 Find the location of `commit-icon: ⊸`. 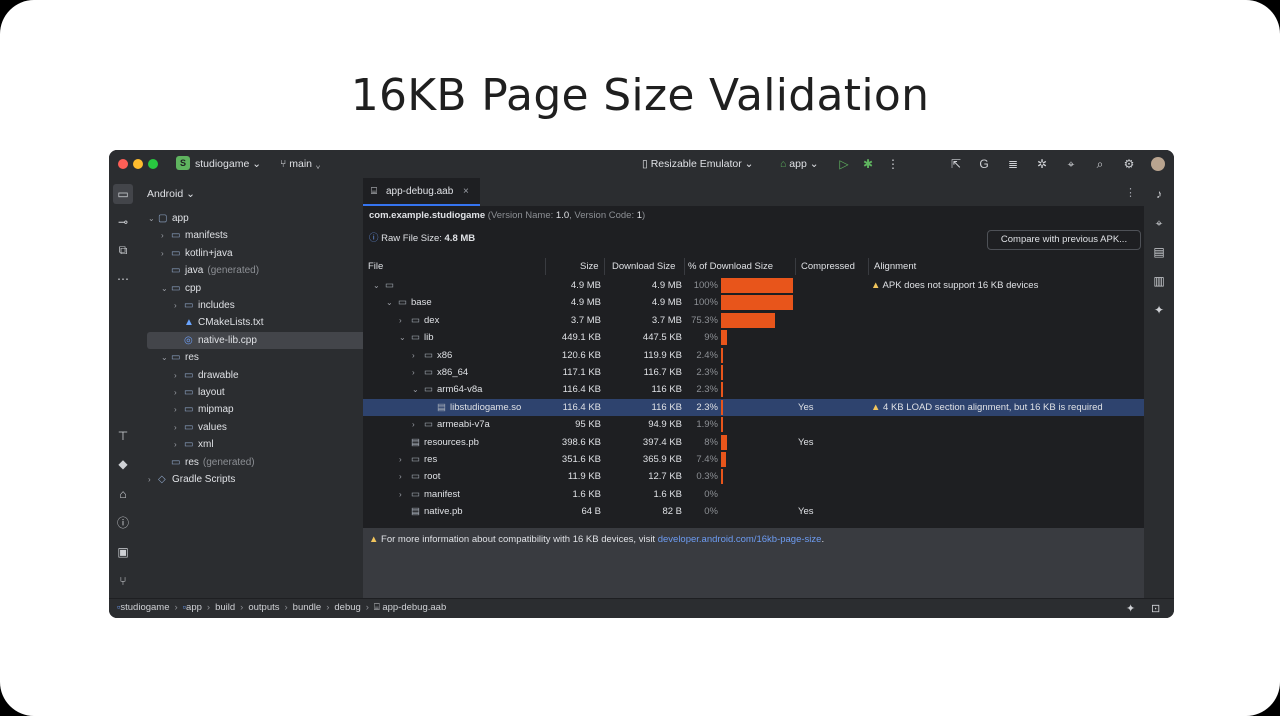

commit-icon: ⊸ is located at coordinates (123, 222).